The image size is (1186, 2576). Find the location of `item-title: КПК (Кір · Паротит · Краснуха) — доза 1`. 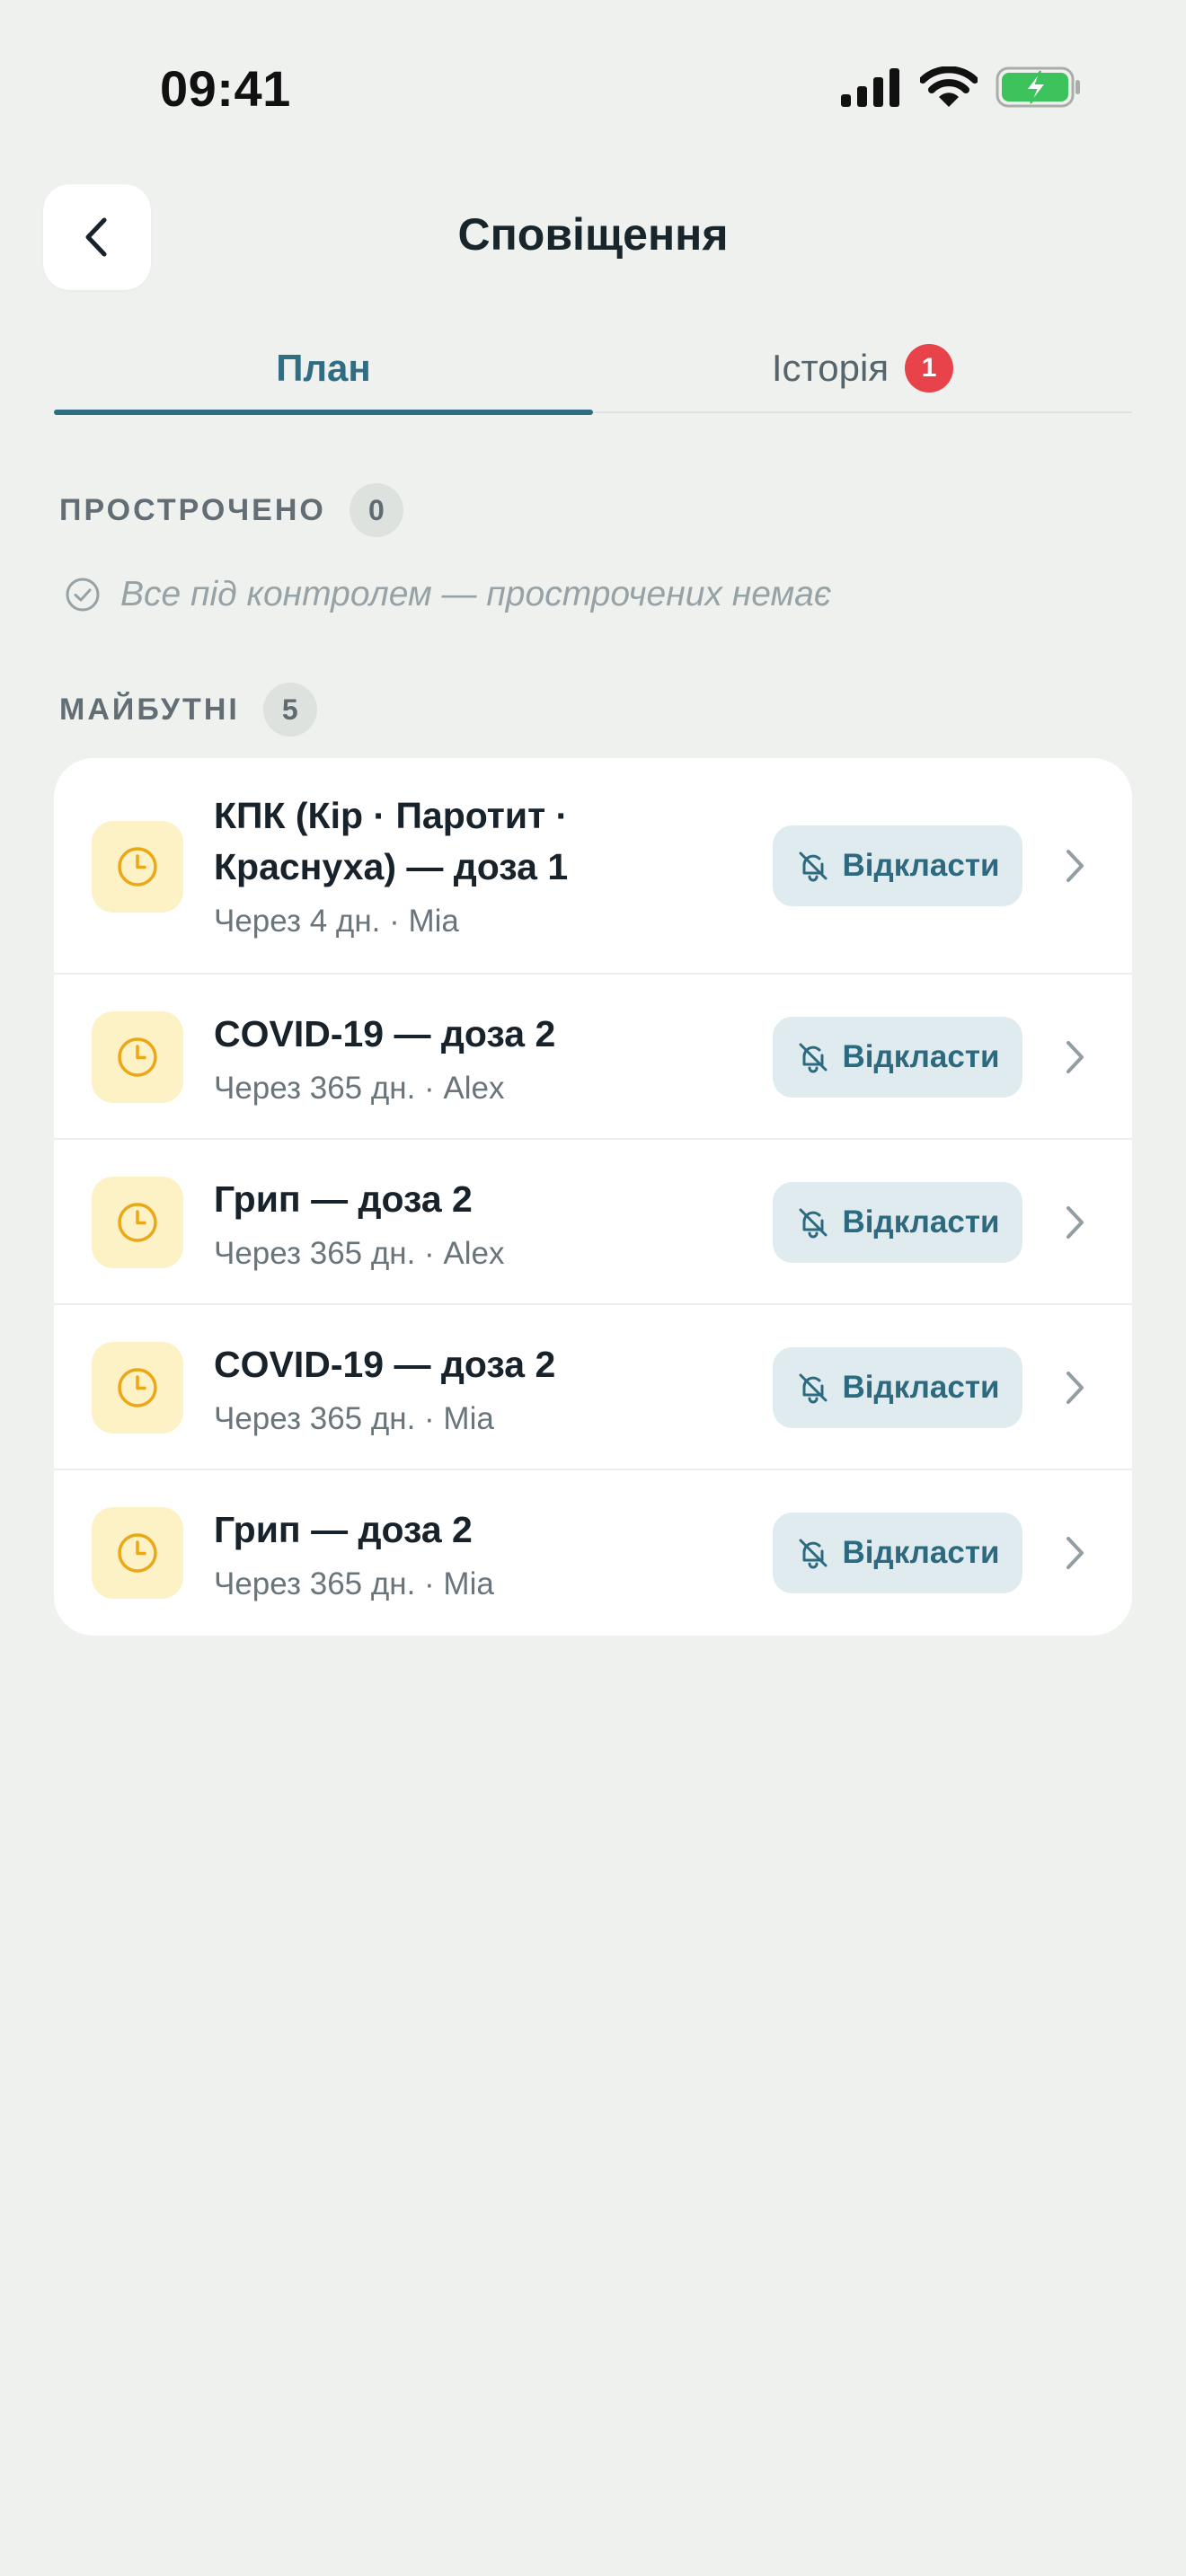

item-title: КПК (Кір · Паротит · Краснуха) — доза 1 is located at coordinates (391, 841).